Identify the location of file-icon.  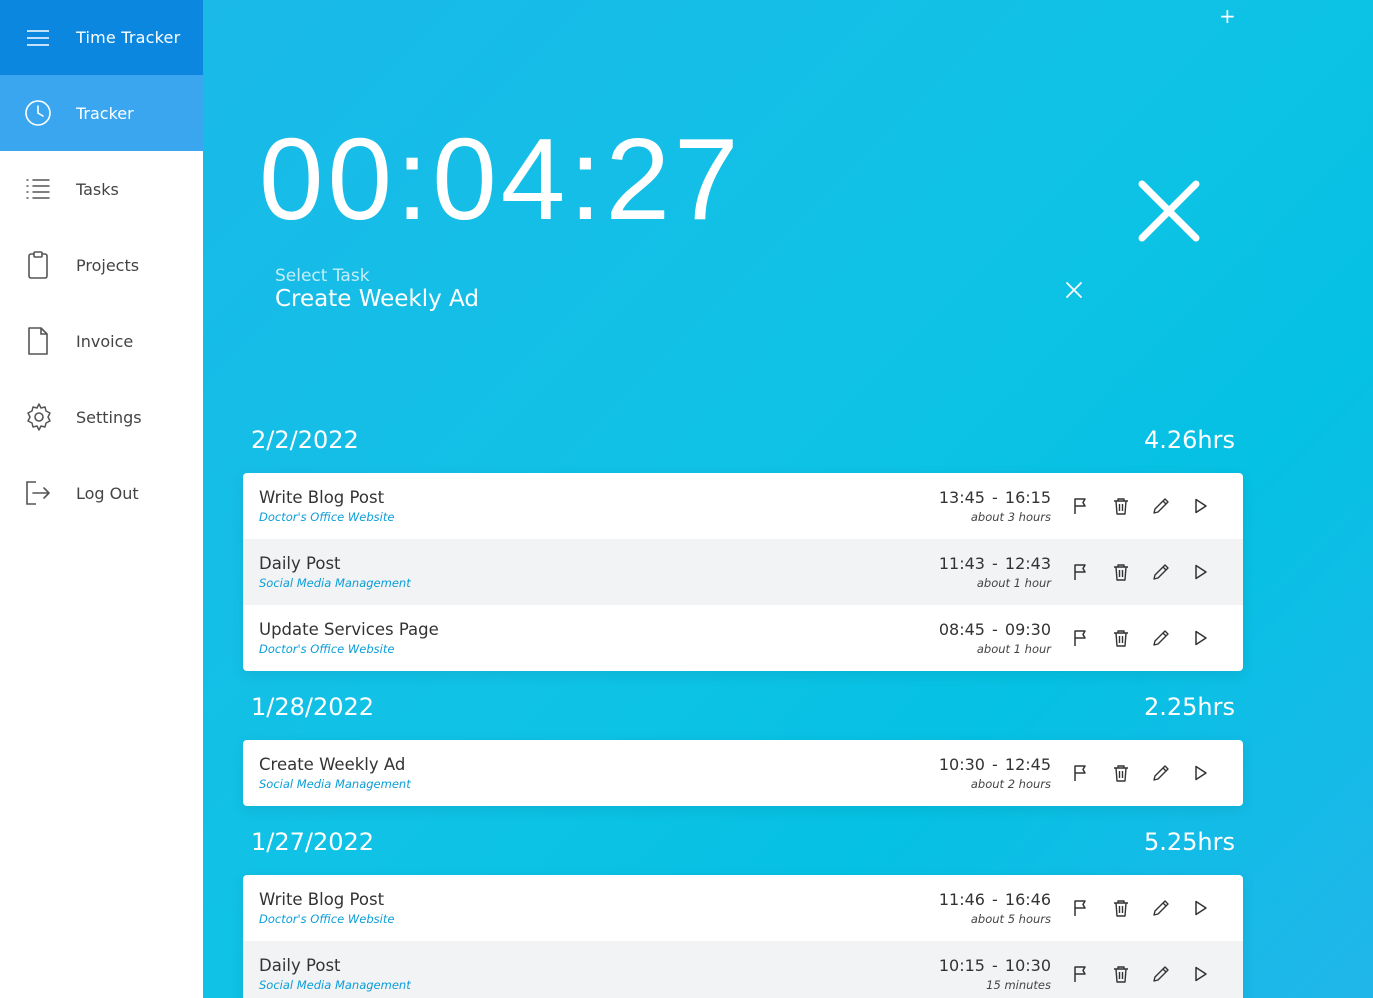
(38, 341).